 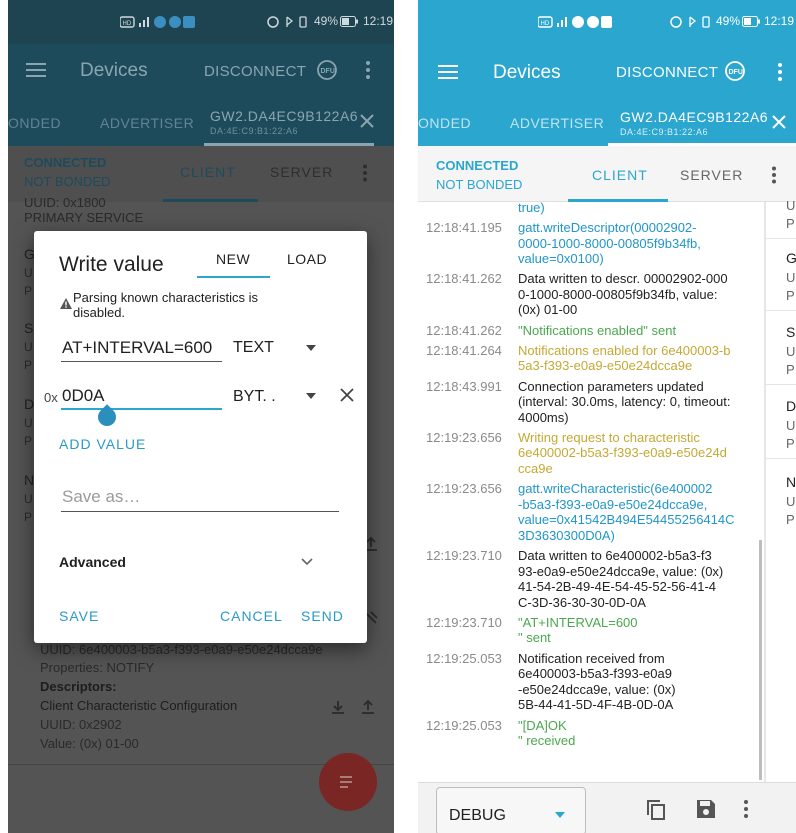 What do you see at coordinates (51, 397) in the screenshot?
I see `hex-prefix: 0x` at bounding box center [51, 397].